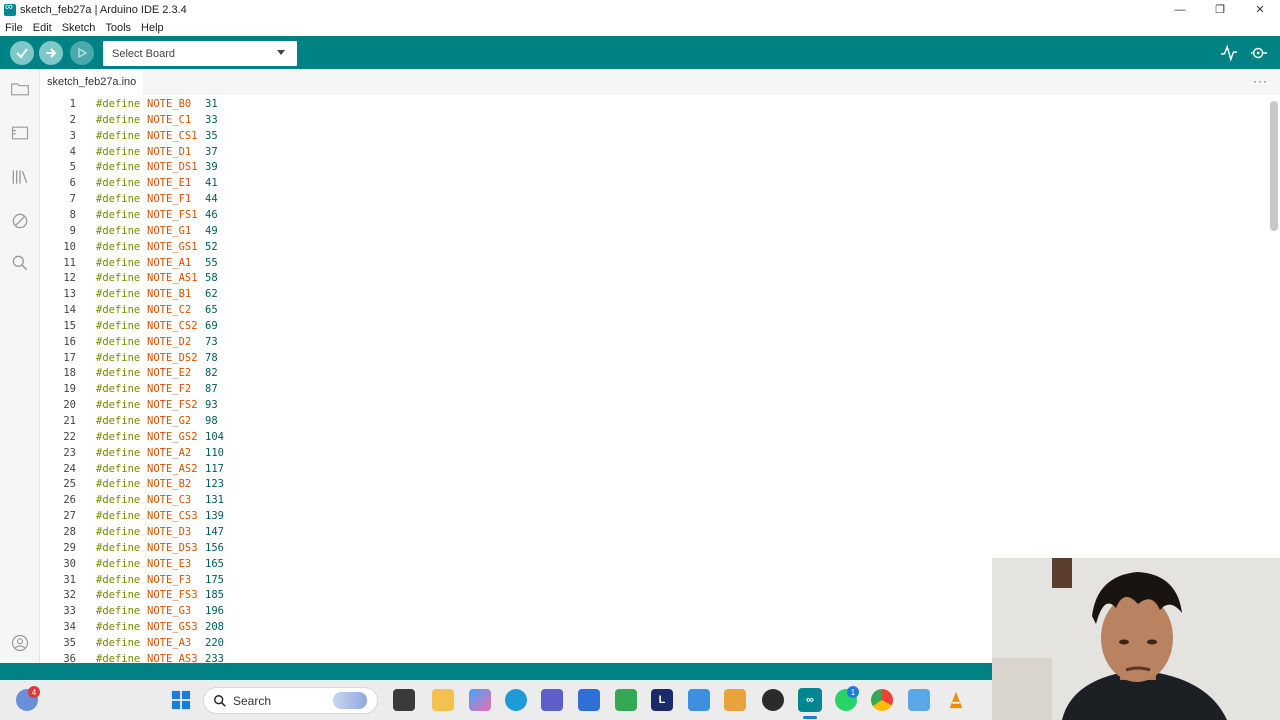  I want to click on code-line: 25 #define NOTE_B2 123, so click(654, 484).